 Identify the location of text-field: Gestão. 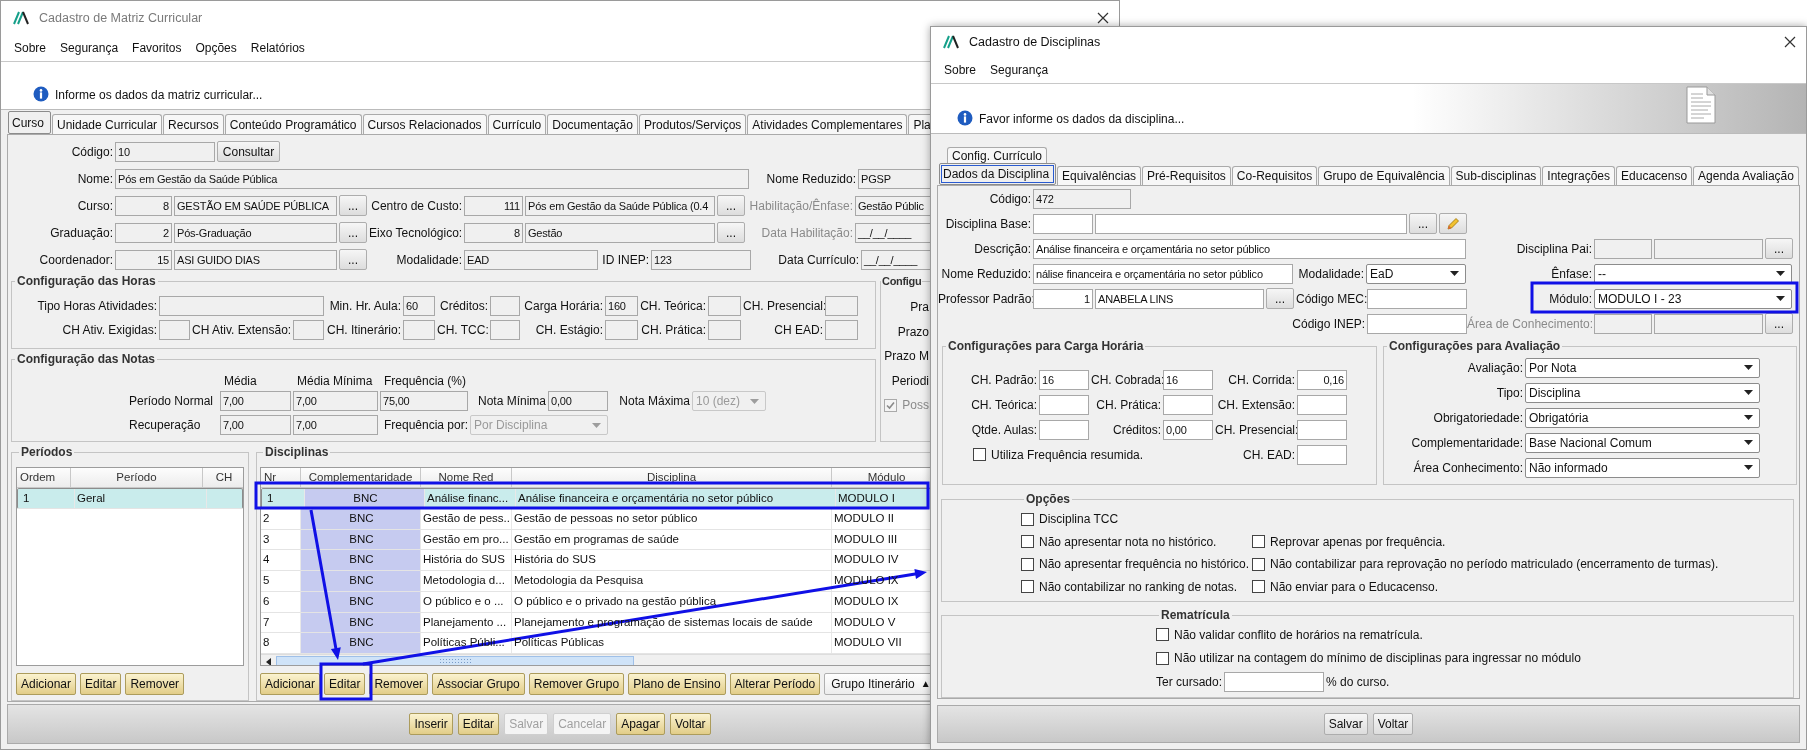
(620, 232).